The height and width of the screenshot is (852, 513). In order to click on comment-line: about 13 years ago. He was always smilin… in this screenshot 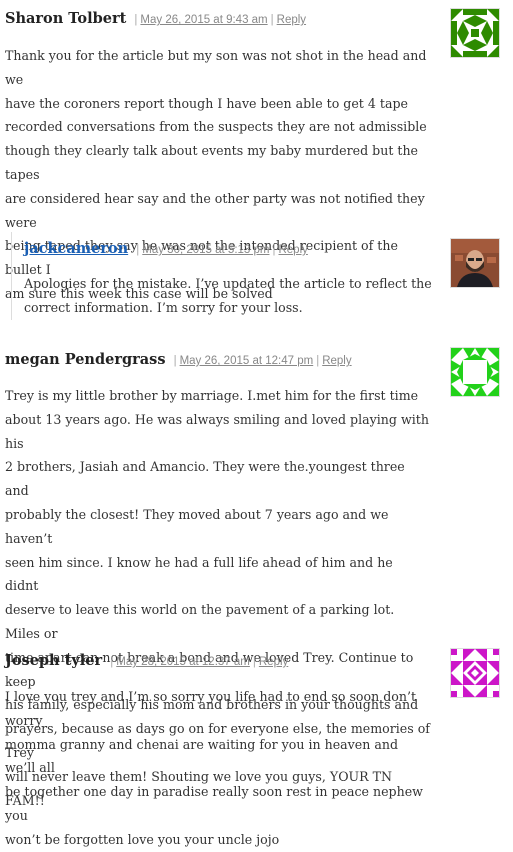, I will do `click(217, 431)`.